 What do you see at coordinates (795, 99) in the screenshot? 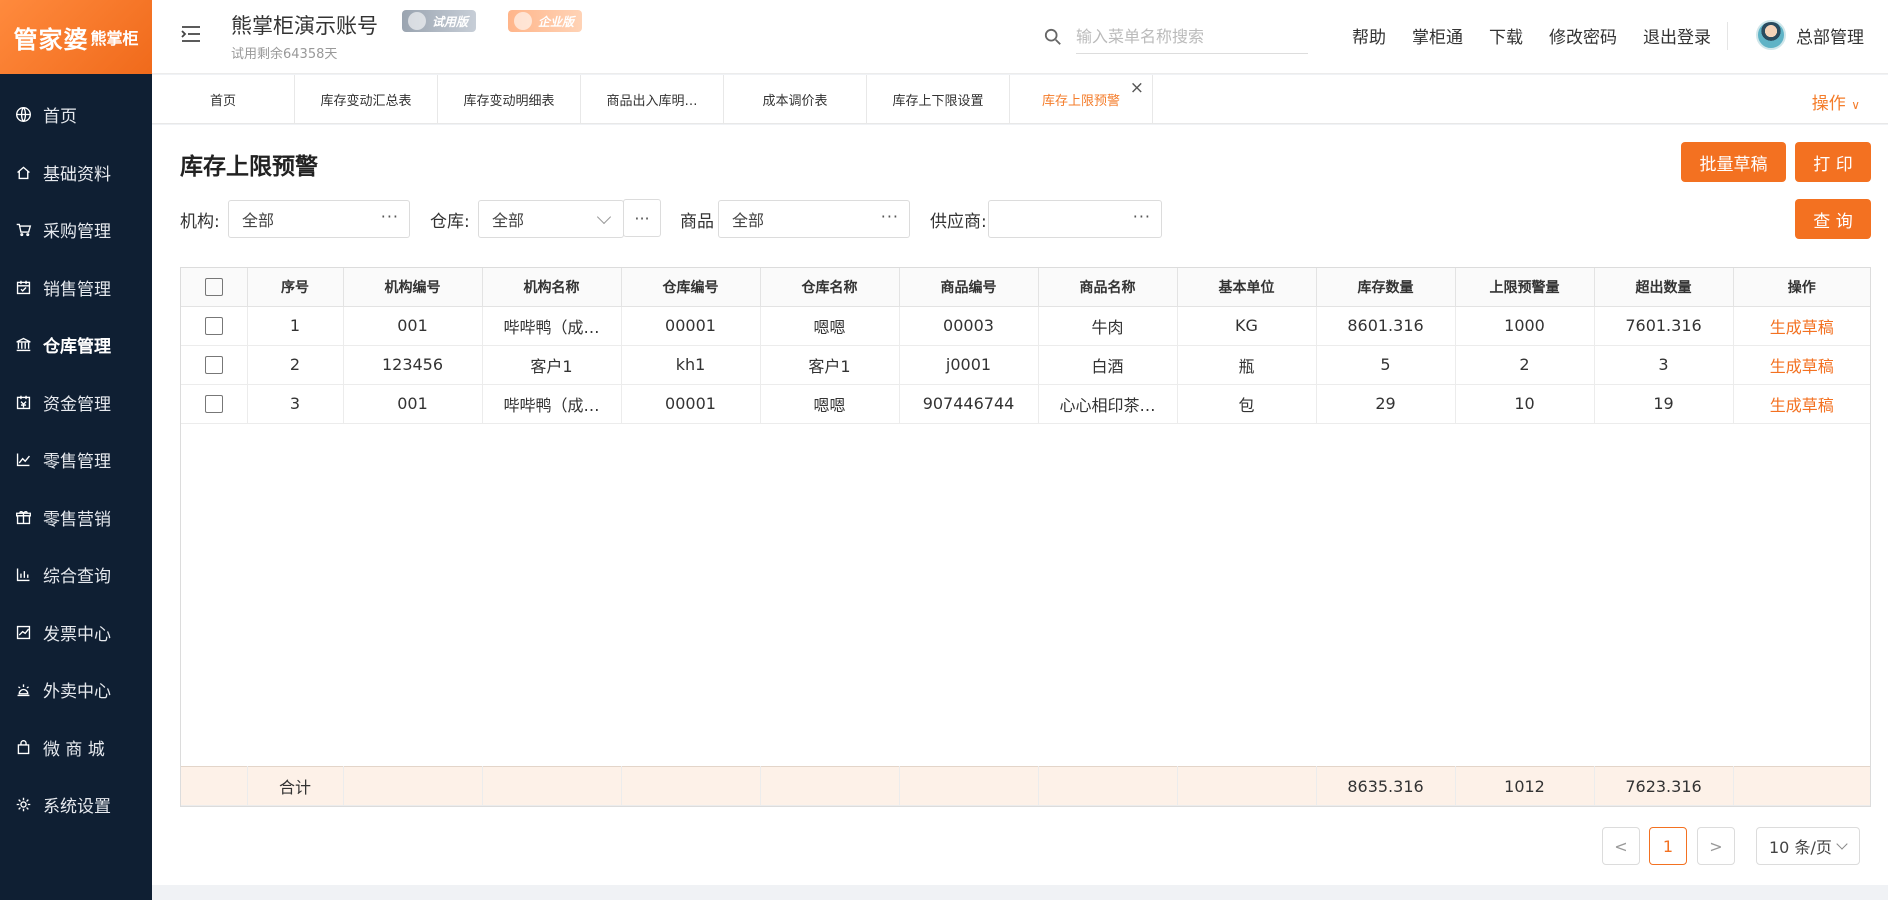
I see `tab-cost-adjust: 成本调价表` at bounding box center [795, 99].